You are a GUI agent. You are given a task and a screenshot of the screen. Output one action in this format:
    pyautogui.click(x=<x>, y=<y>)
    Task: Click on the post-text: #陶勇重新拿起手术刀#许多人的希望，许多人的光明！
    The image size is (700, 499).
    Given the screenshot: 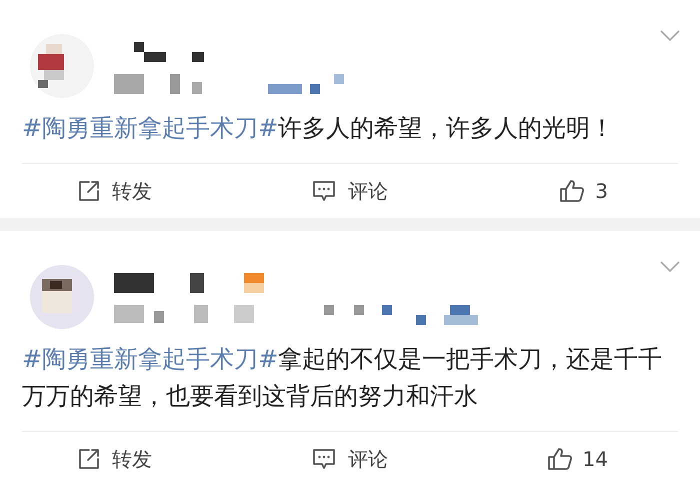 What is the action you would take?
    pyautogui.click(x=350, y=137)
    